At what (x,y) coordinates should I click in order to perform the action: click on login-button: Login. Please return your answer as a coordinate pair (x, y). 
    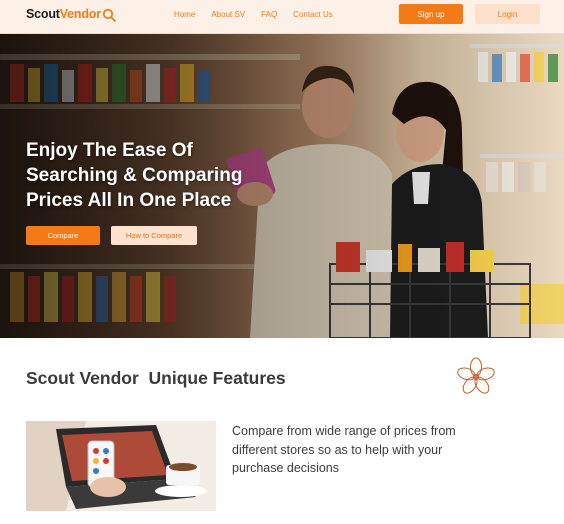
    Looking at the image, I should click on (507, 14).